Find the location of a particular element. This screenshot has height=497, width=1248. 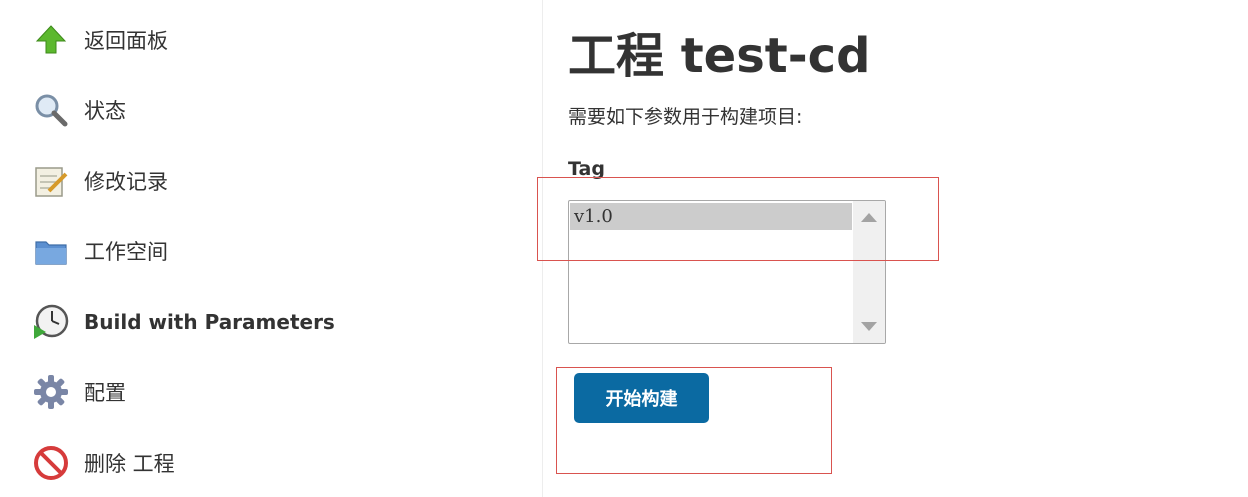

sidebar-item-status: 状态 is located at coordinates (272, 110).